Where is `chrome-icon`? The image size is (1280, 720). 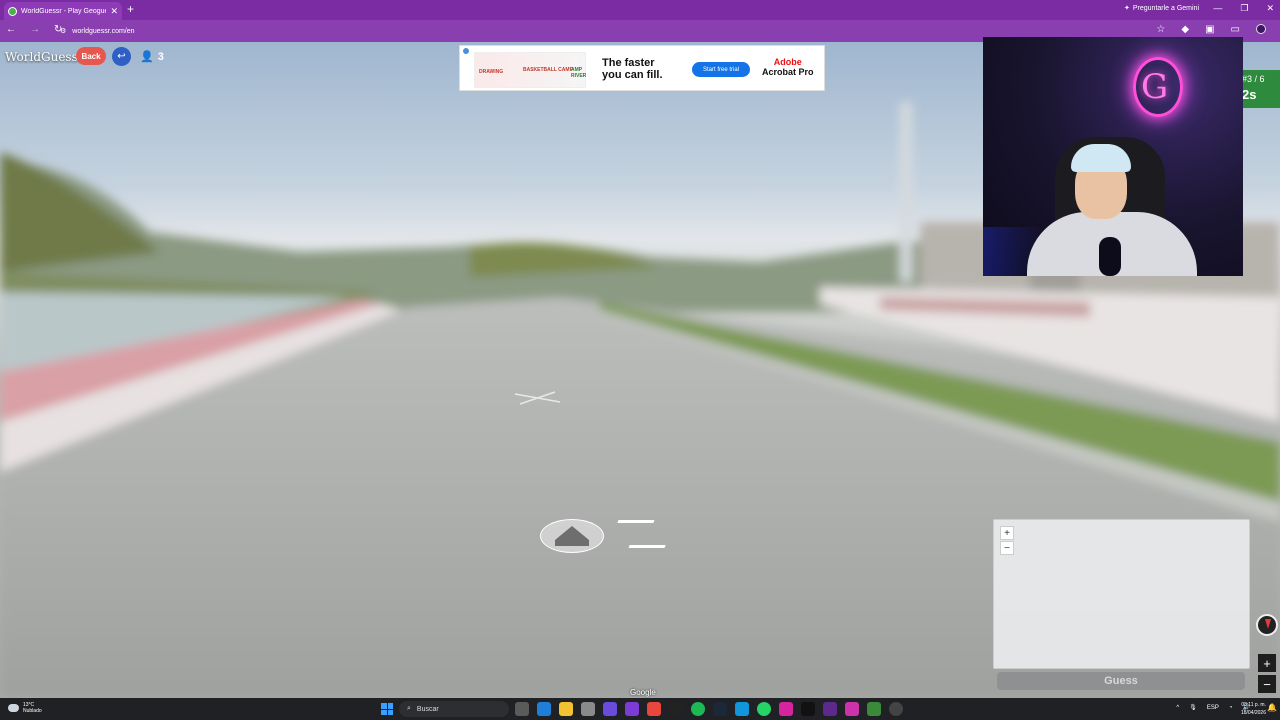
chrome-icon is located at coordinates (654, 709).